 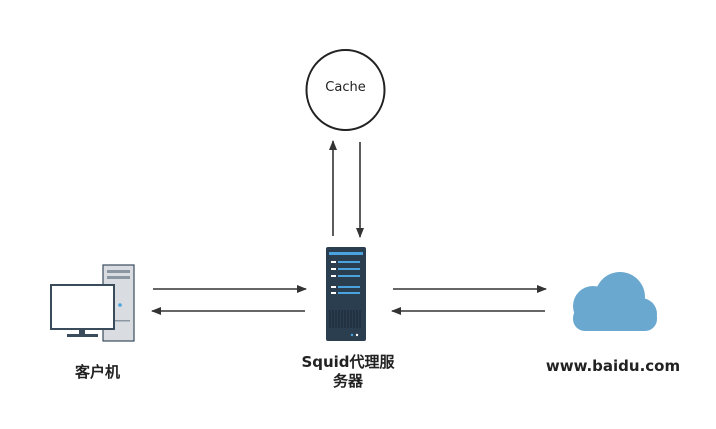 I want to click on proxy-label-line2: 务器, so click(x=347, y=381).